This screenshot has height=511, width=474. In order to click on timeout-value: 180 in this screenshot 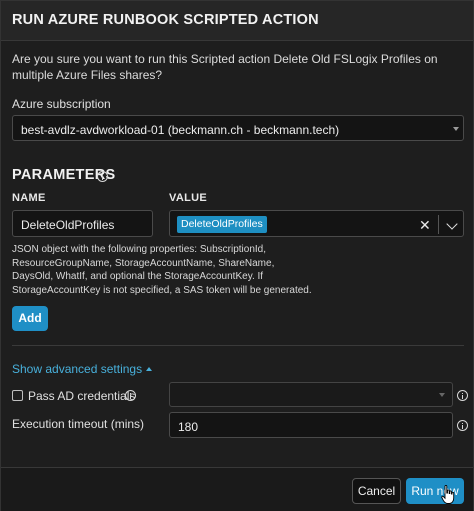, I will do `click(188, 427)`.